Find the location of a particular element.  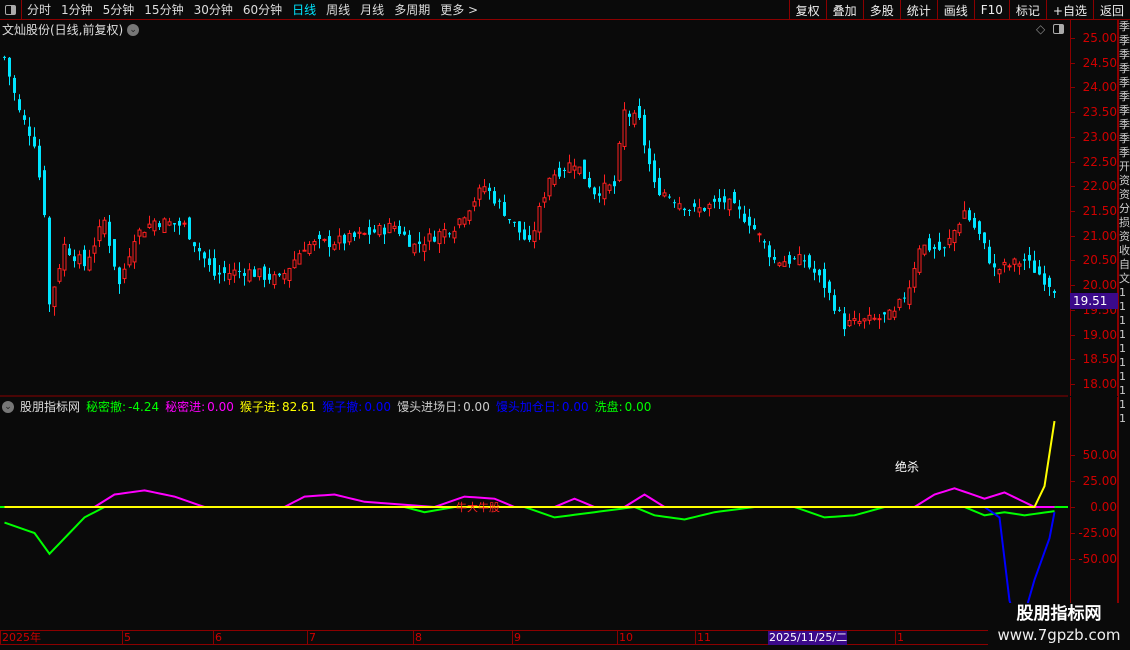

watermark: 股朋指标网 www.7gpzb.com is located at coordinates (1059, 626).